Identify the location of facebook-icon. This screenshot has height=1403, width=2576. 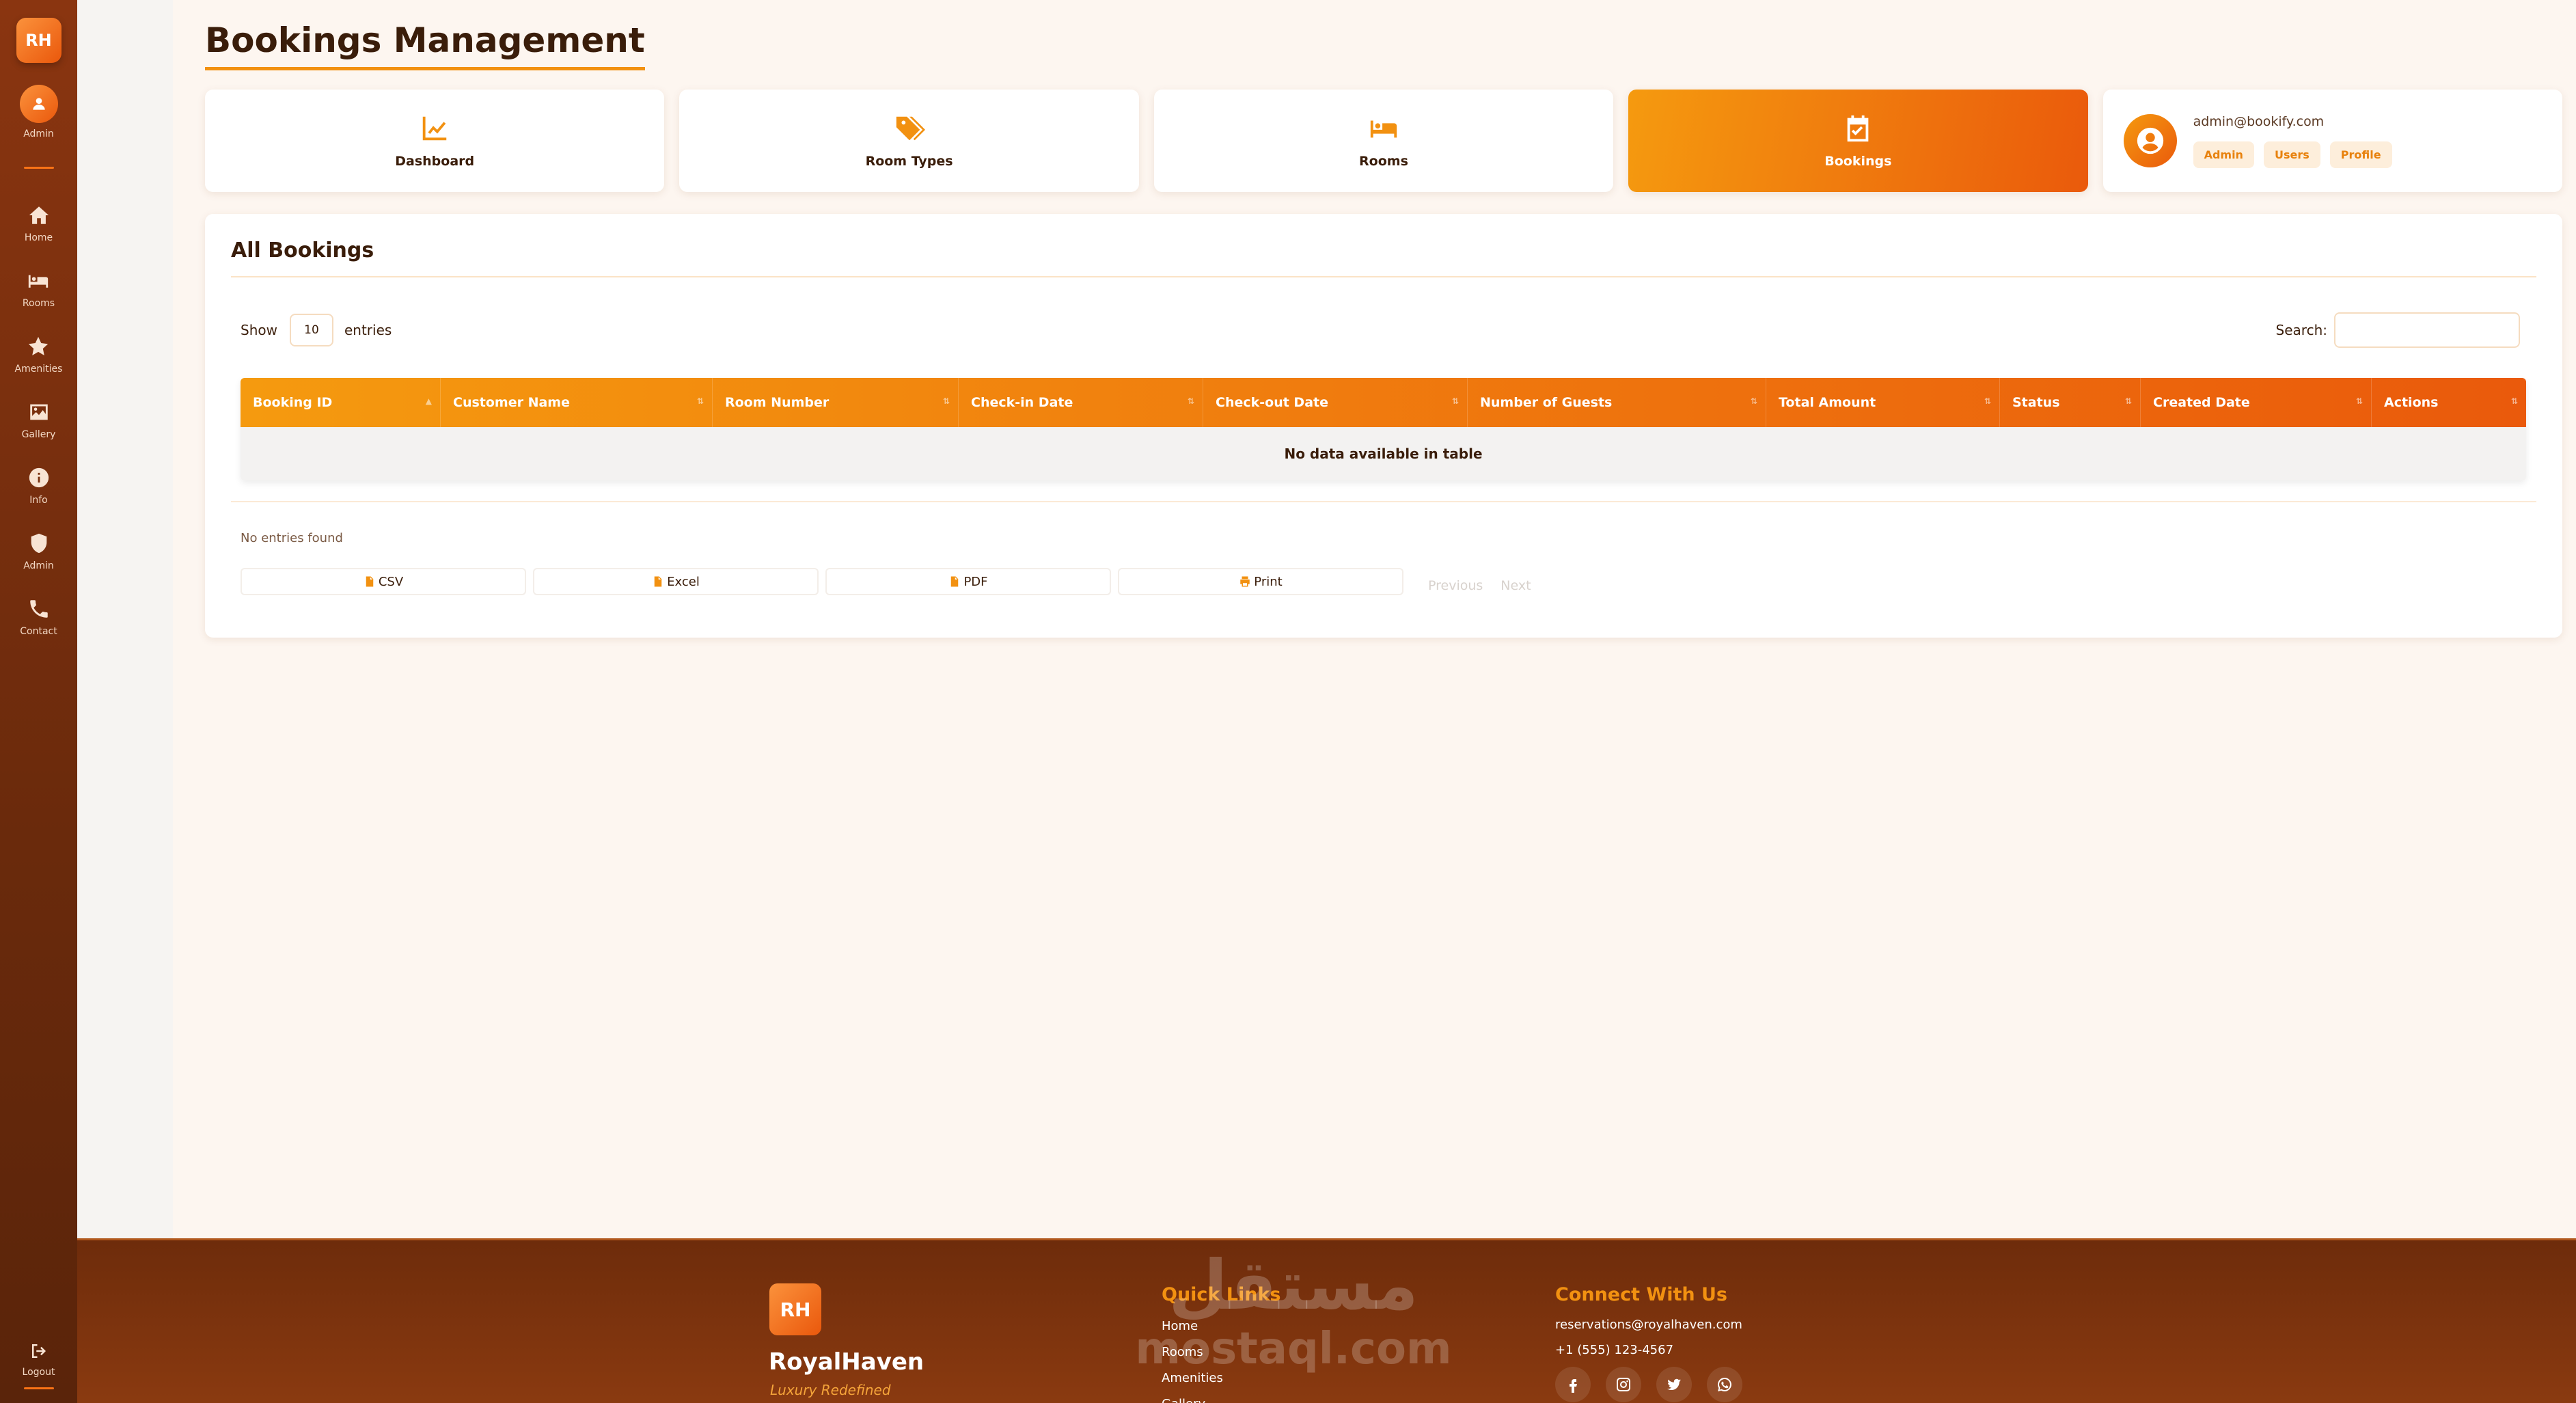
(1573, 1384).